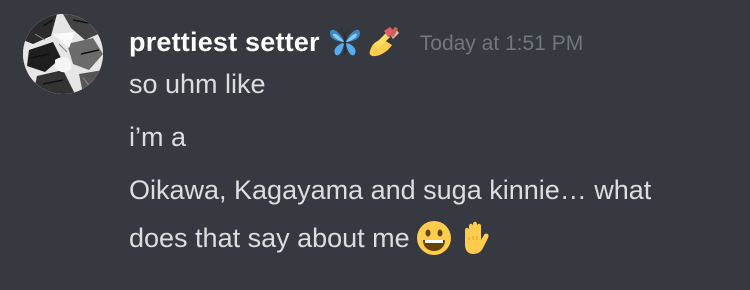  I want to click on message-line-last: does that say about me, so click(311, 238).